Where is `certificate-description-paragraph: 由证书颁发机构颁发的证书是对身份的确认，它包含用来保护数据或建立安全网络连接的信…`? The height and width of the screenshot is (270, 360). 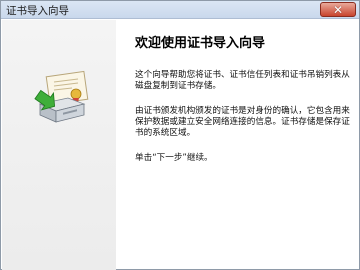 certificate-description-paragraph: 由证书颁发机构颁发的证书是对身份的确认，它包含用来保护数据或建立安全网络连接的信… is located at coordinates (242, 122).